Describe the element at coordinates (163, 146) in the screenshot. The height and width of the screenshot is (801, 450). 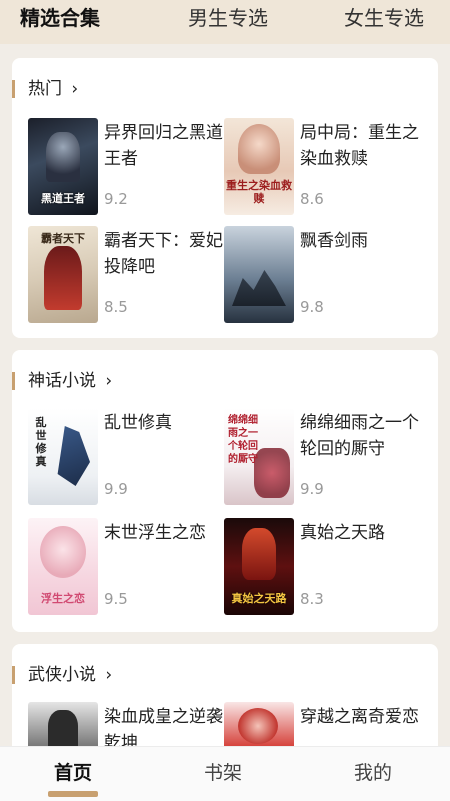
I see `book-title: 异界回归之黑道王者` at that location.